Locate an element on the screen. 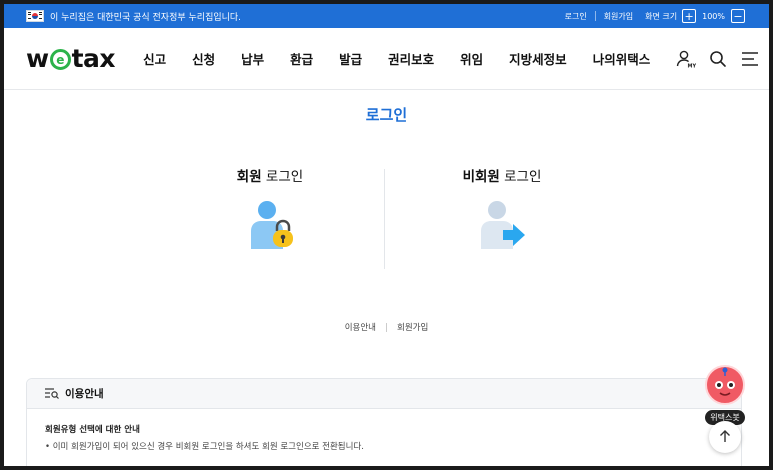 The image size is (773, 470). chatbot-button: 위택스봇 is located at coordinates (725, 395).